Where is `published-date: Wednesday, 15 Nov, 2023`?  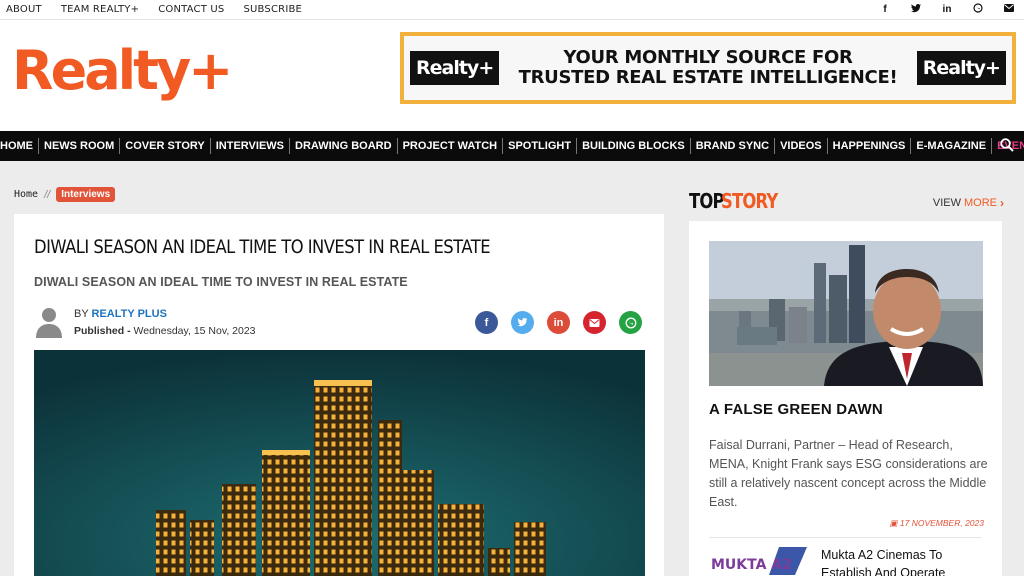 published-date: Wednesday, 15 Nov, 2023 is located at coordinates (194, 330).